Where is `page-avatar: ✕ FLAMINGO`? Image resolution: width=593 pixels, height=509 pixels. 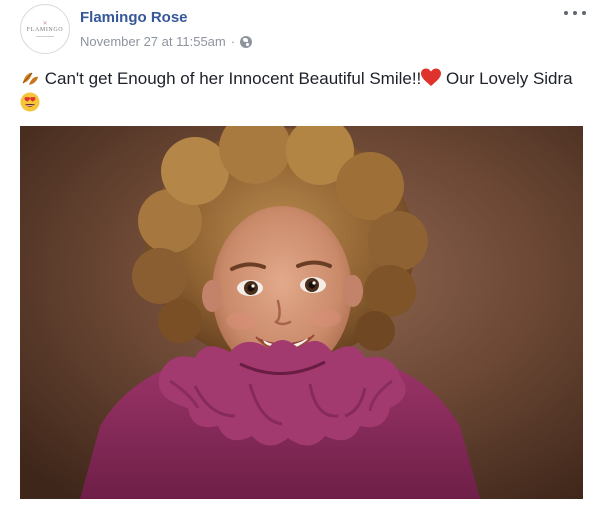 page-avatar: ✕ FLAMINGO is located at coordinates (45, 29).